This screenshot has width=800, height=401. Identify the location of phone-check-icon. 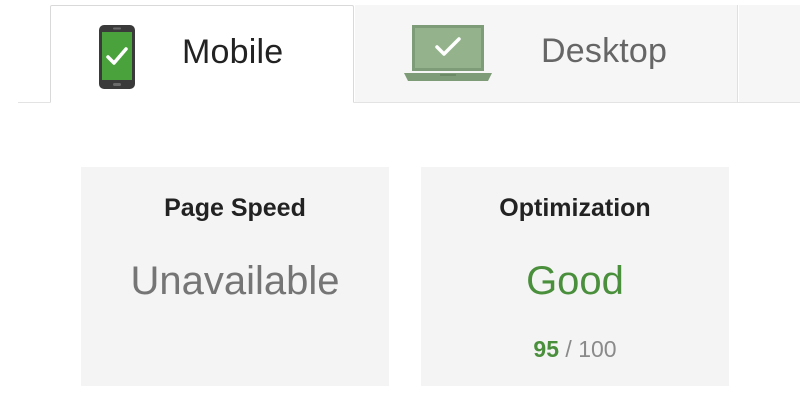
(117, 57).